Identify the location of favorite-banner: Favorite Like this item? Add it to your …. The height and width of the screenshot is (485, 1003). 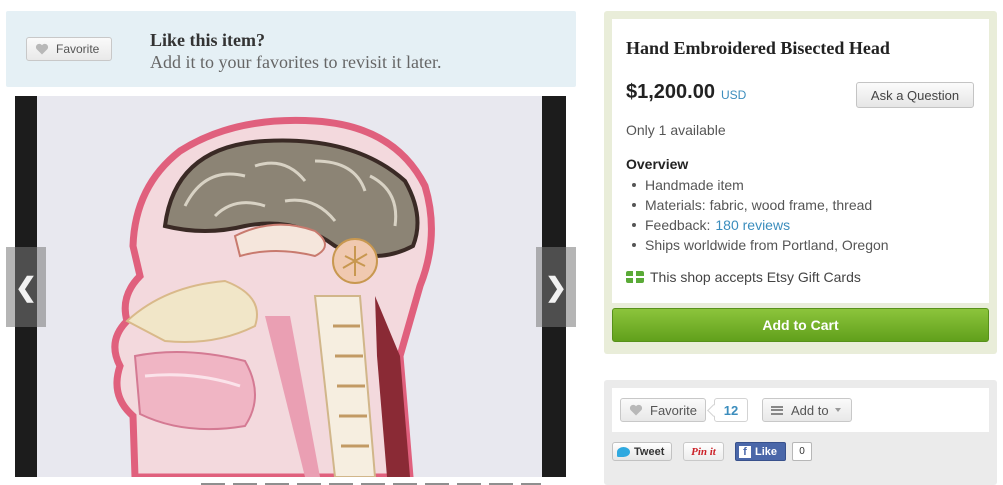
(291, 49).